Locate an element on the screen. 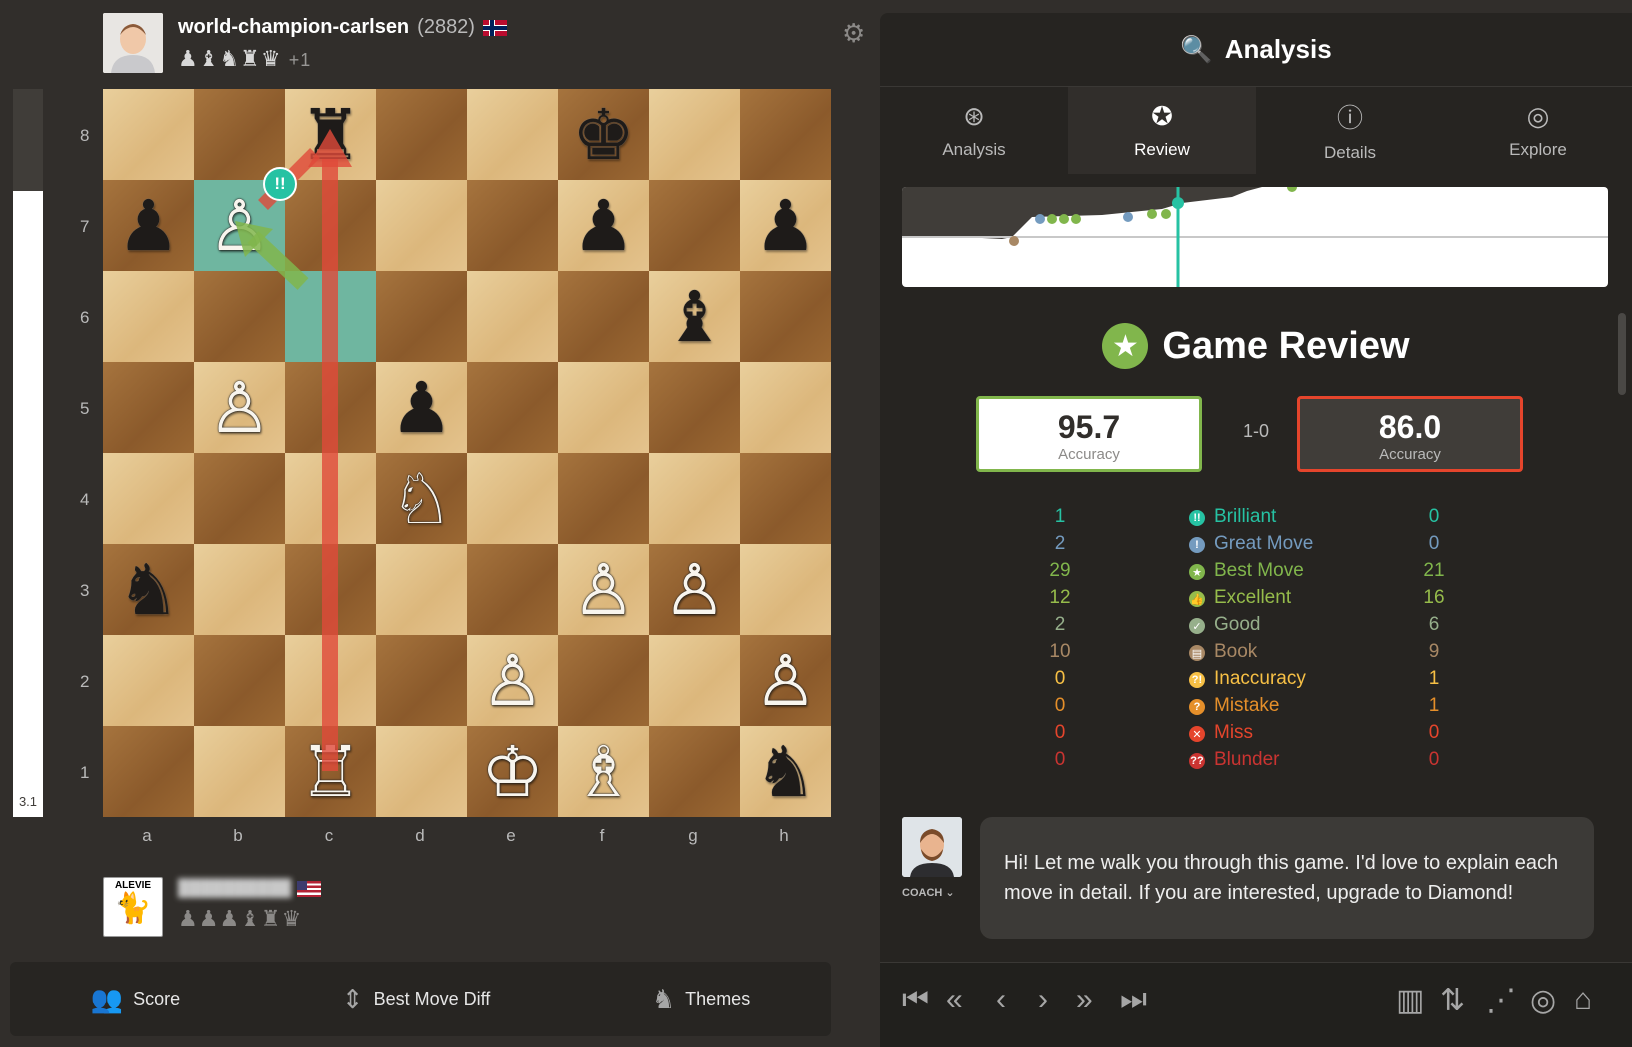 Image resolution: width=1632 pixels, height=1047 pixels. chess-piece: ♚ is located at coordinates (603, 135).